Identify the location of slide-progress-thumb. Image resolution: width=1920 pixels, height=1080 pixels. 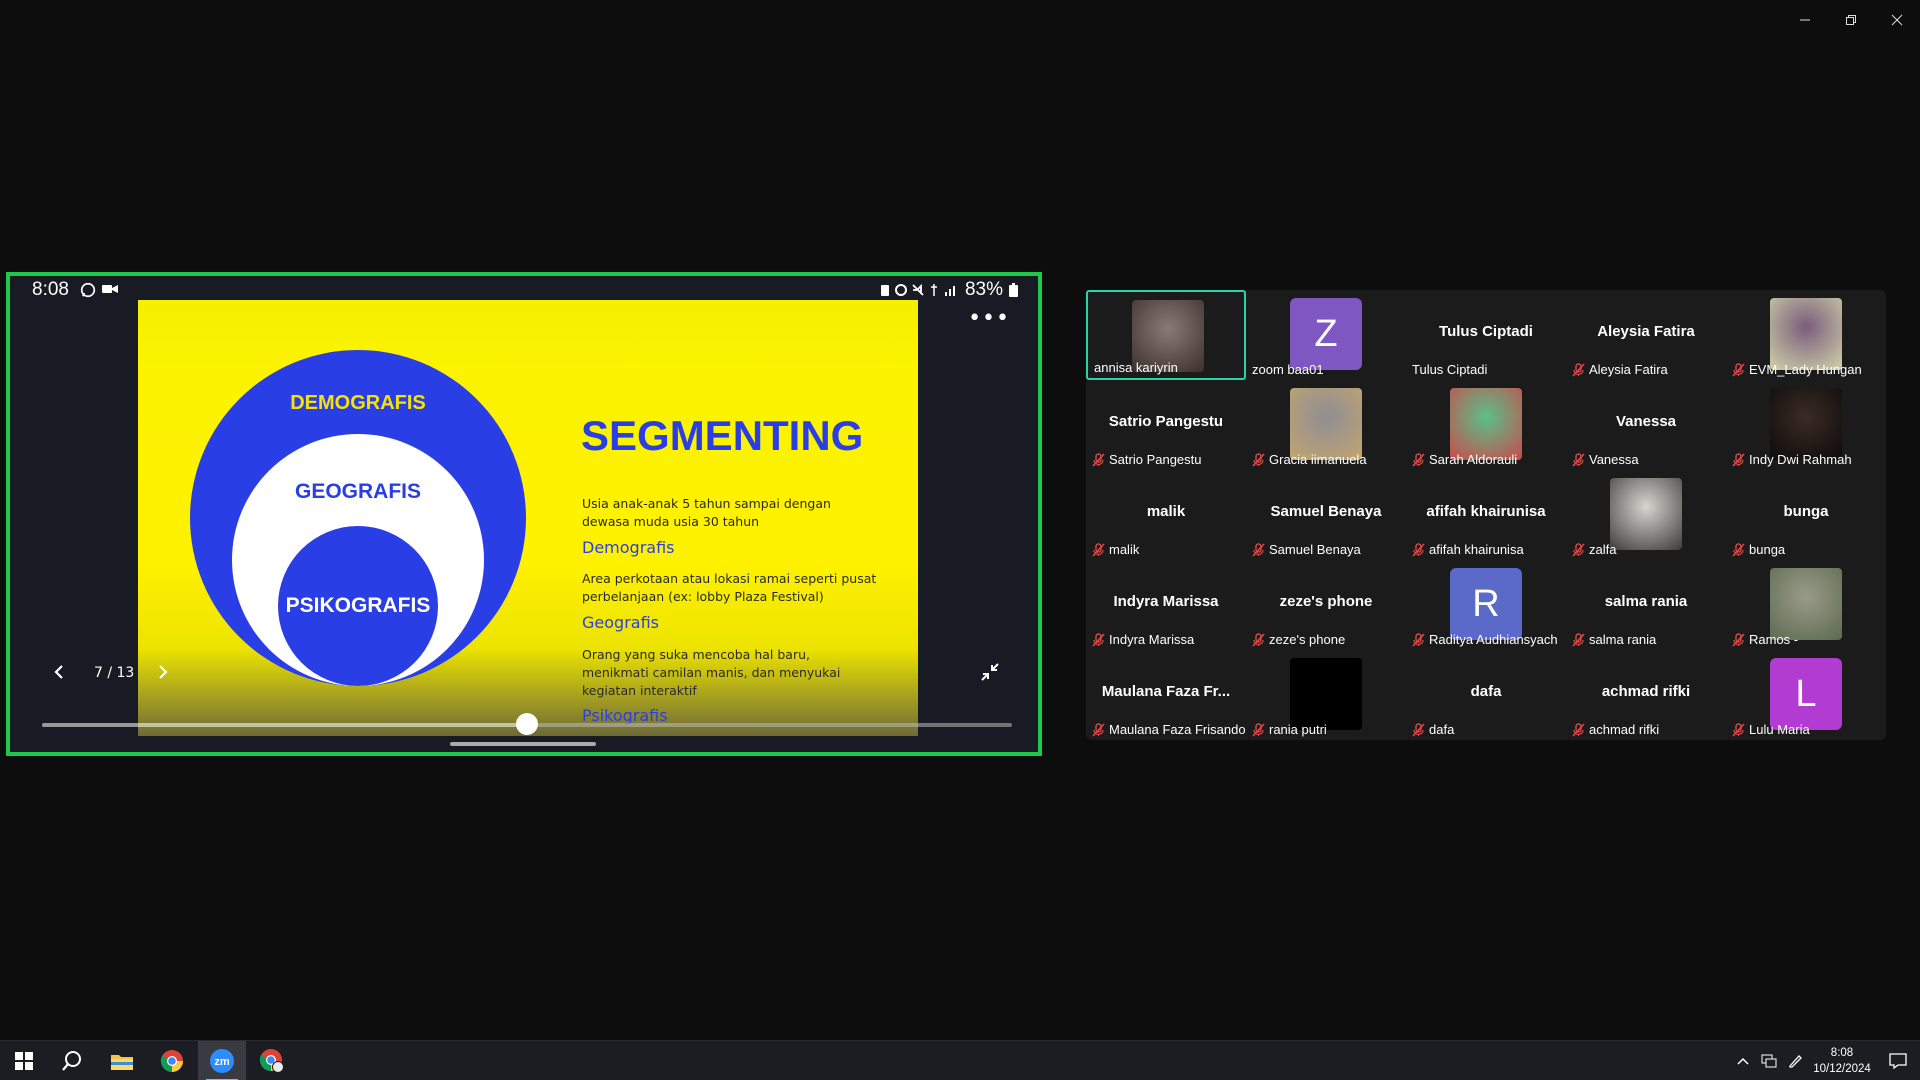
(527, 724).